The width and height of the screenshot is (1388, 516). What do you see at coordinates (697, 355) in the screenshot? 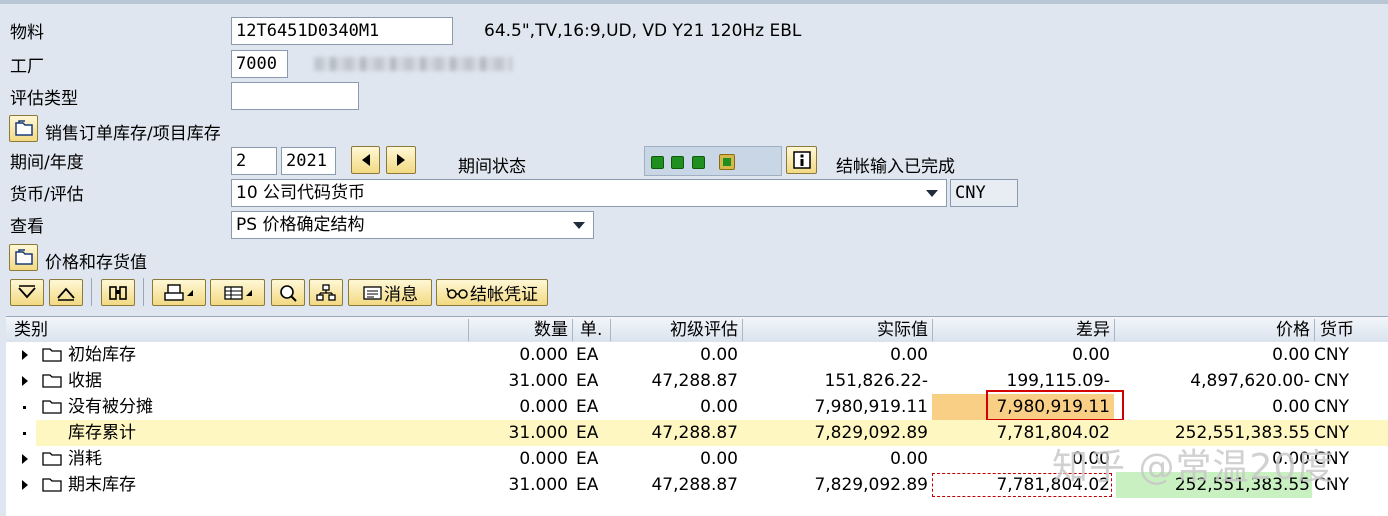
I see `table-row: 初始库存 0.000 EA 0.00 0.00 0.00 0.00 CNY` at bounding box center [697, 355].